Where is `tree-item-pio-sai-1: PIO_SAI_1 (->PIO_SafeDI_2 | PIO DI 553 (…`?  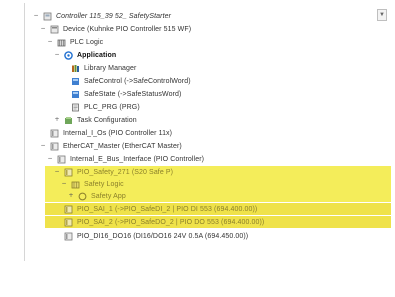 tree-item-pio-sai-1: PIO_SAI_1 (->PIO_SafeDI_2 | PIO DI 553 (… is located at coordinates (218, 209).